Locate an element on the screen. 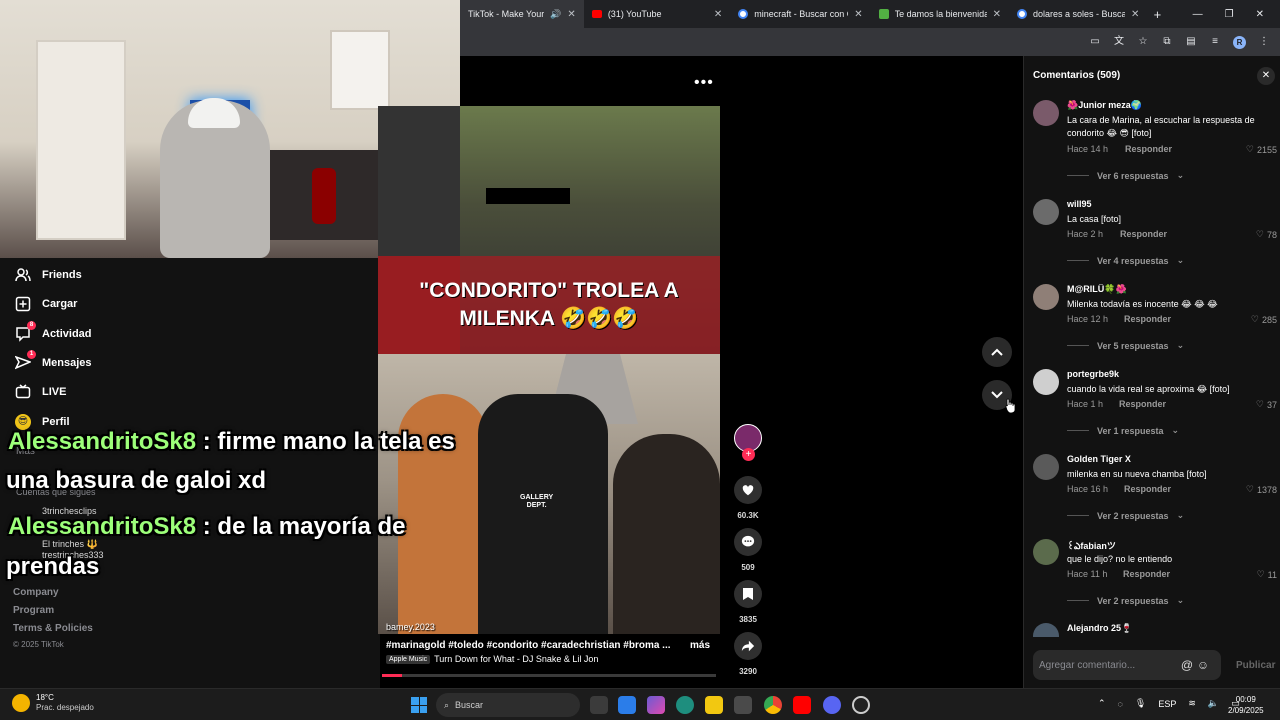  share-button is located at coordinates (748, 646).